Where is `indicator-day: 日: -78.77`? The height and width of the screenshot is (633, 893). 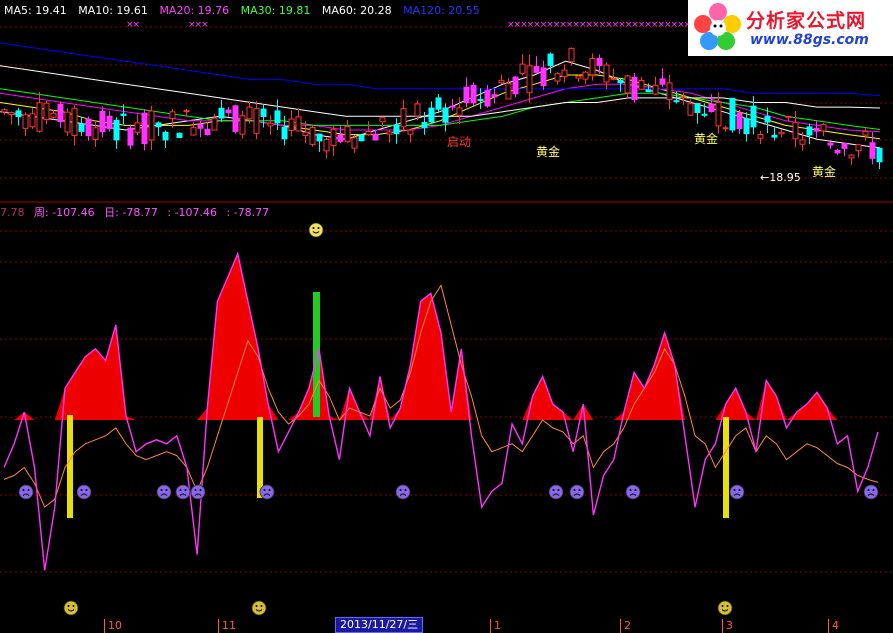 indicator-day: 日: -78.77 is located at coordinates (131, 212).